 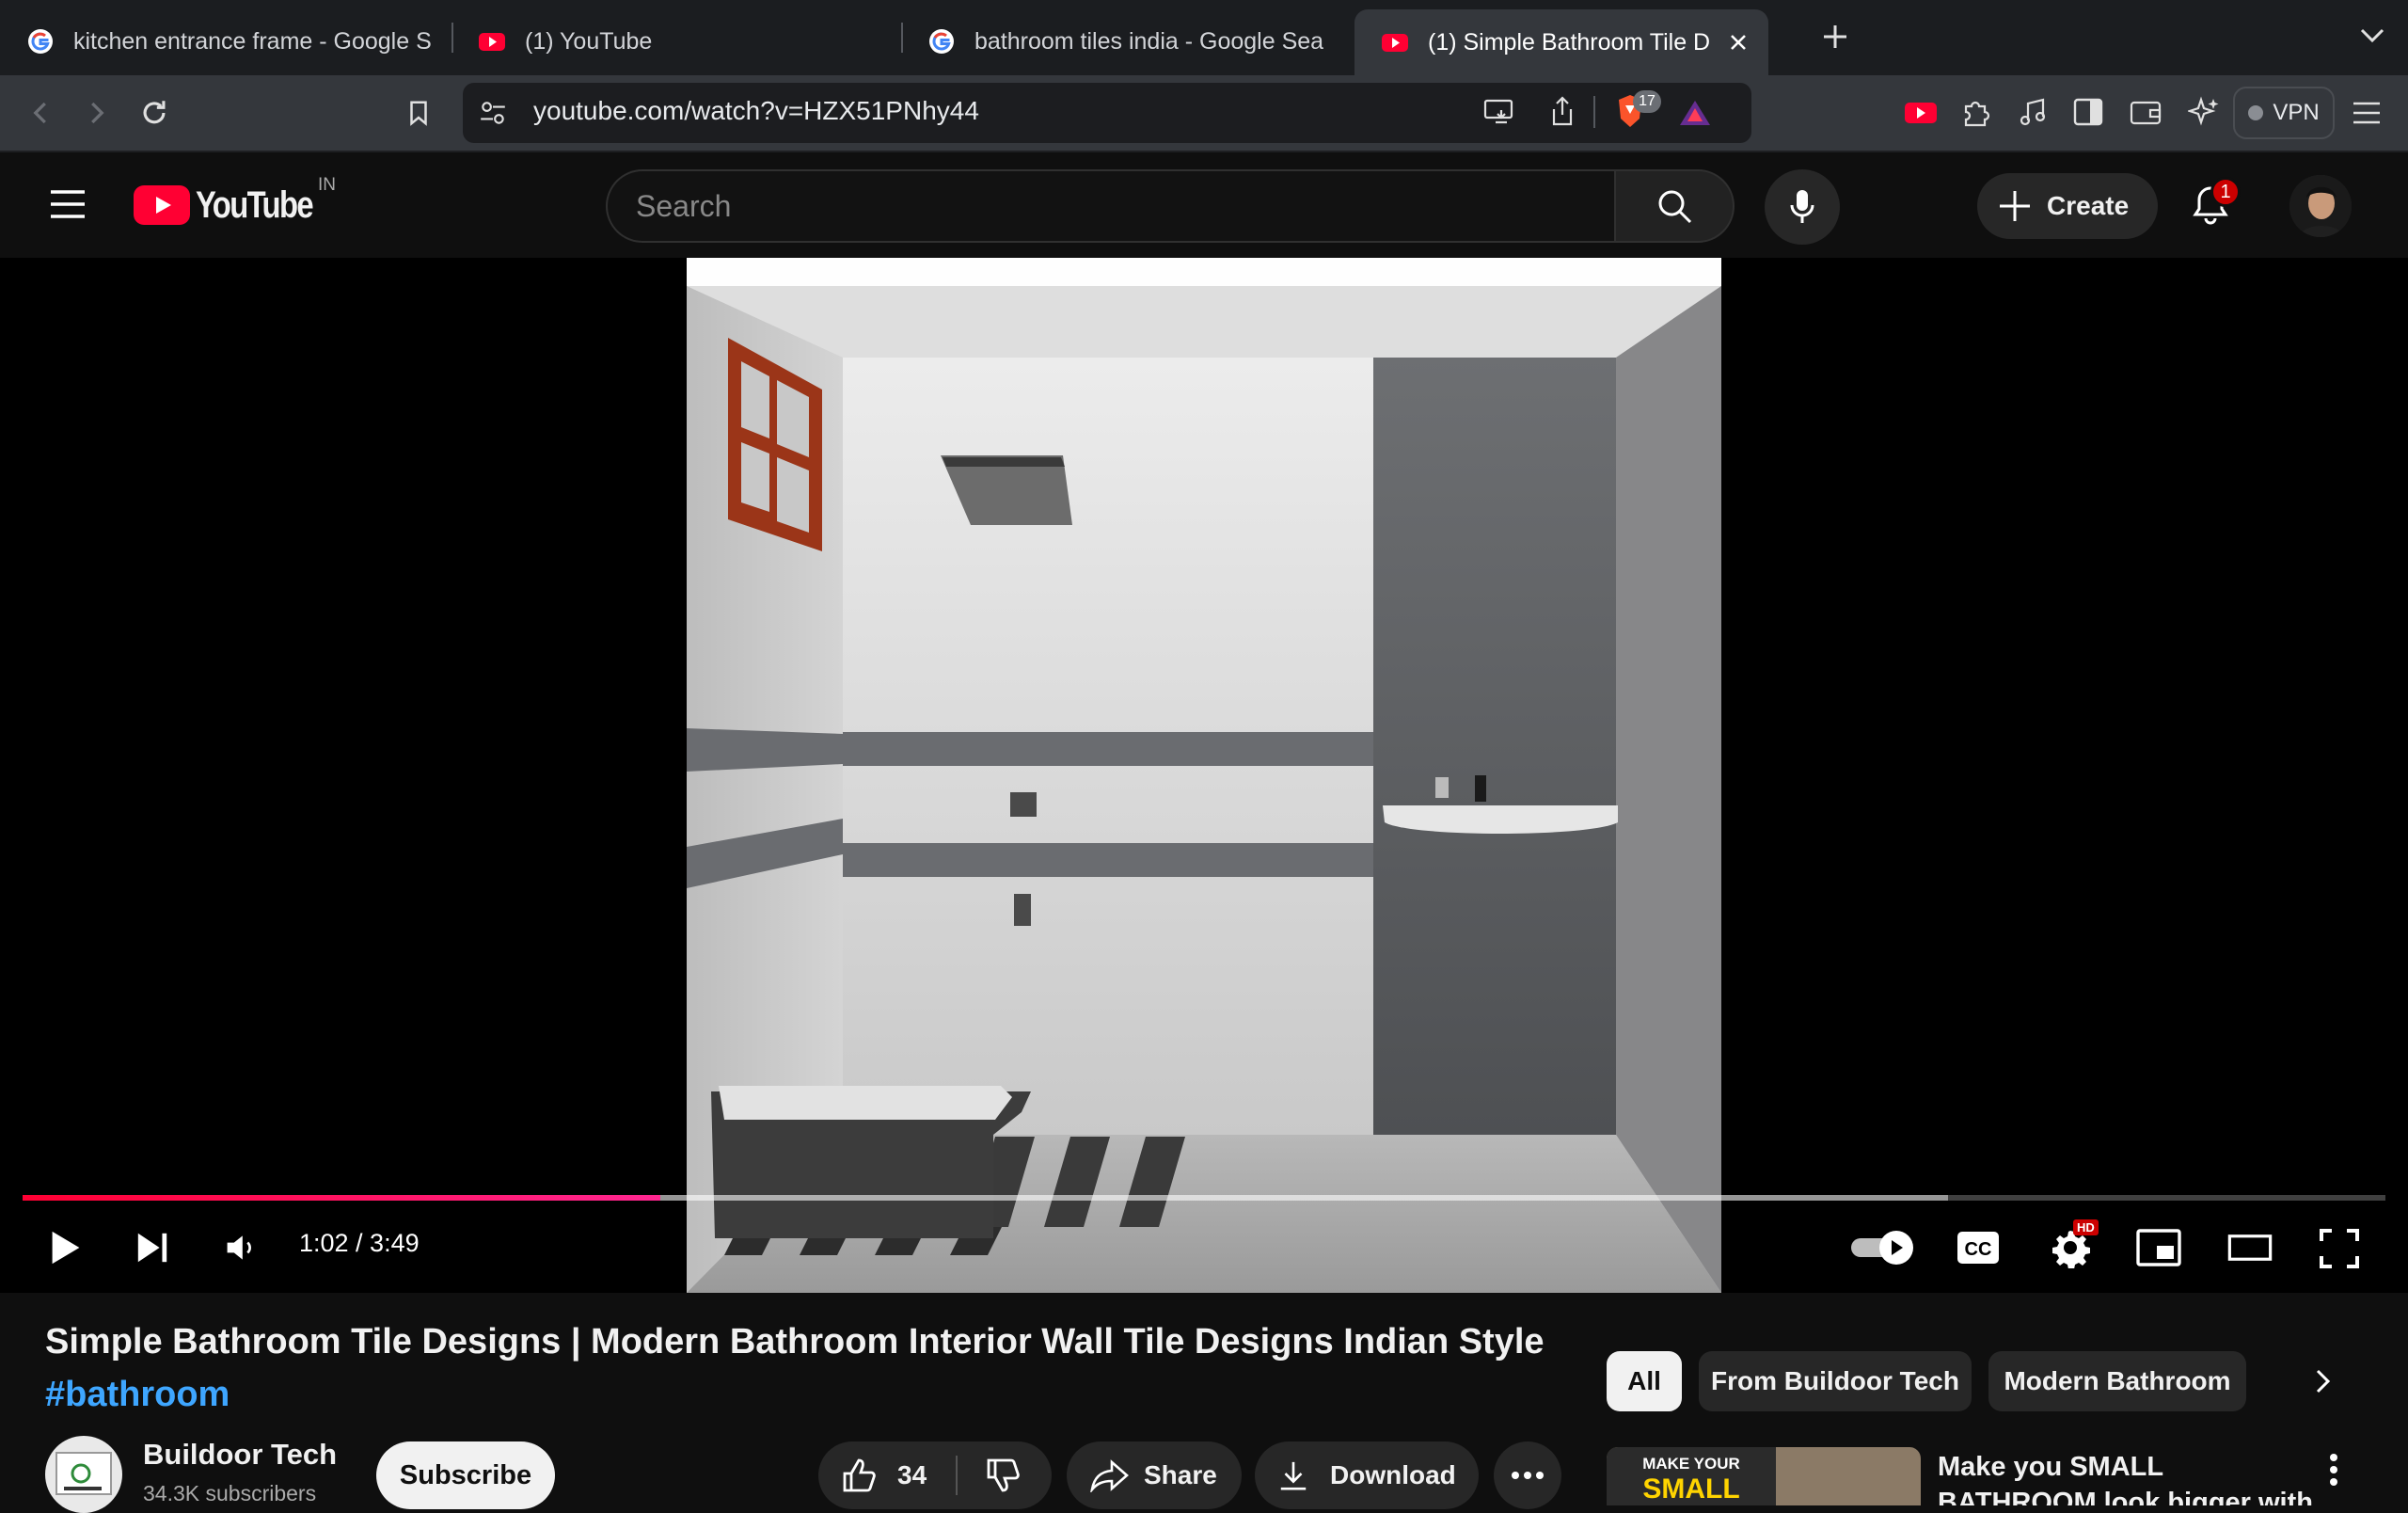 What do you see at coordinates (2323, 1381) in the screenshot?
I see `chips-next-button` at bounding box center [2323, 1381].